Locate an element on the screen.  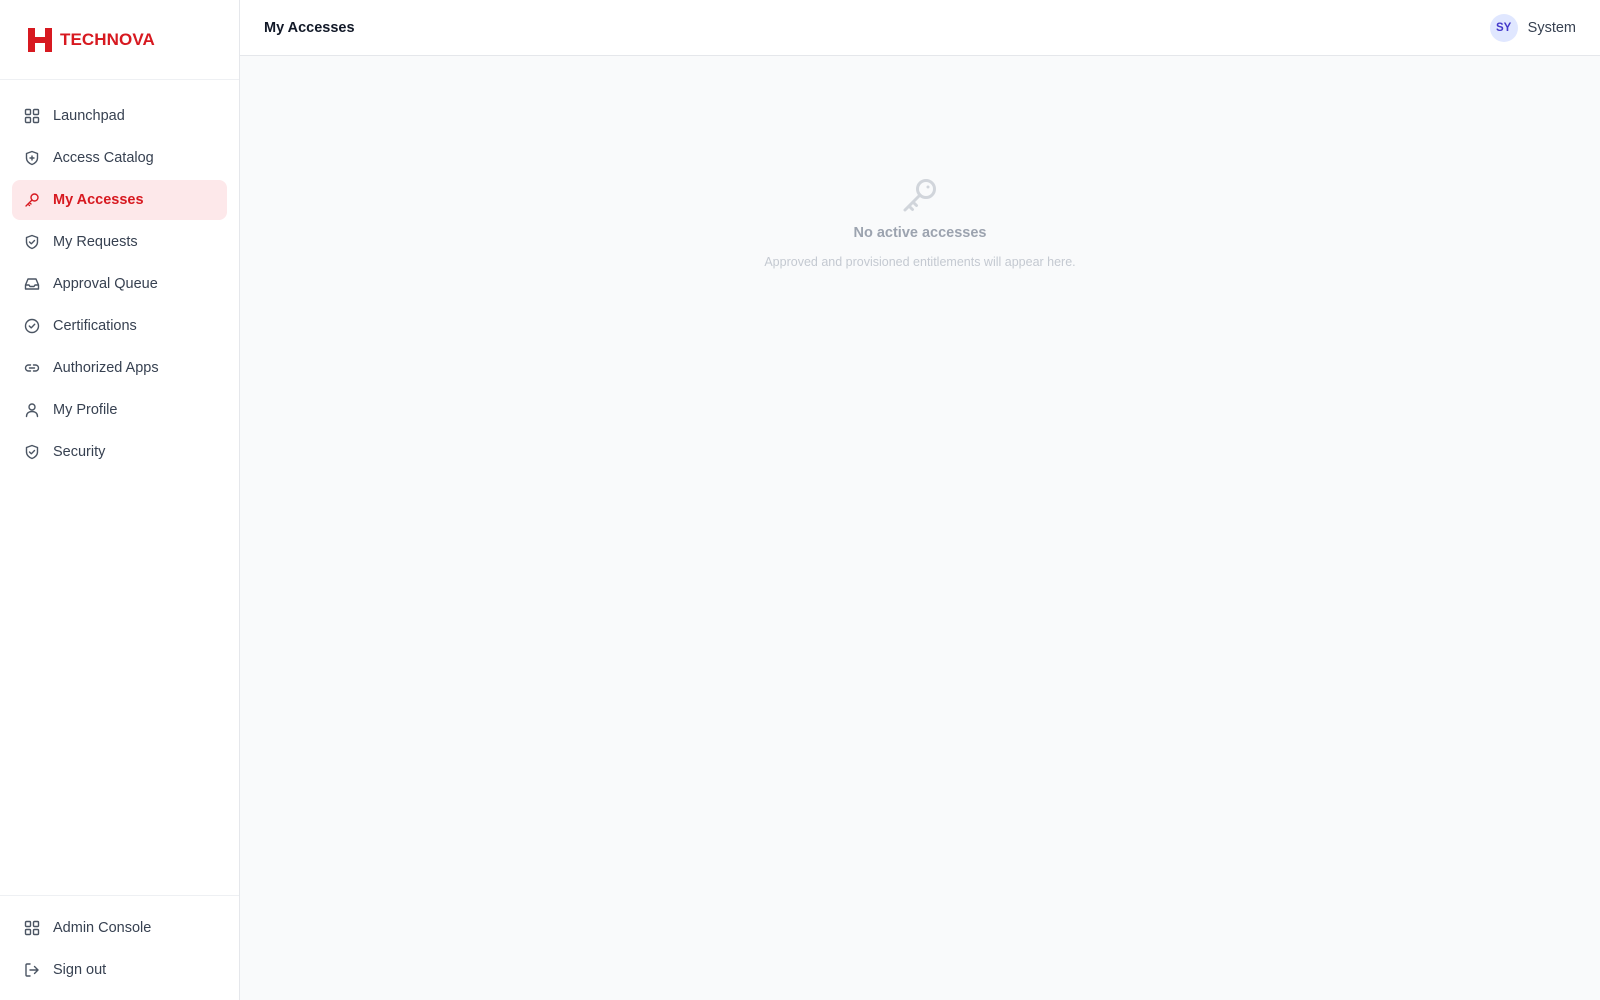
page-title: My Accesses is located at coordinates (309, 27).